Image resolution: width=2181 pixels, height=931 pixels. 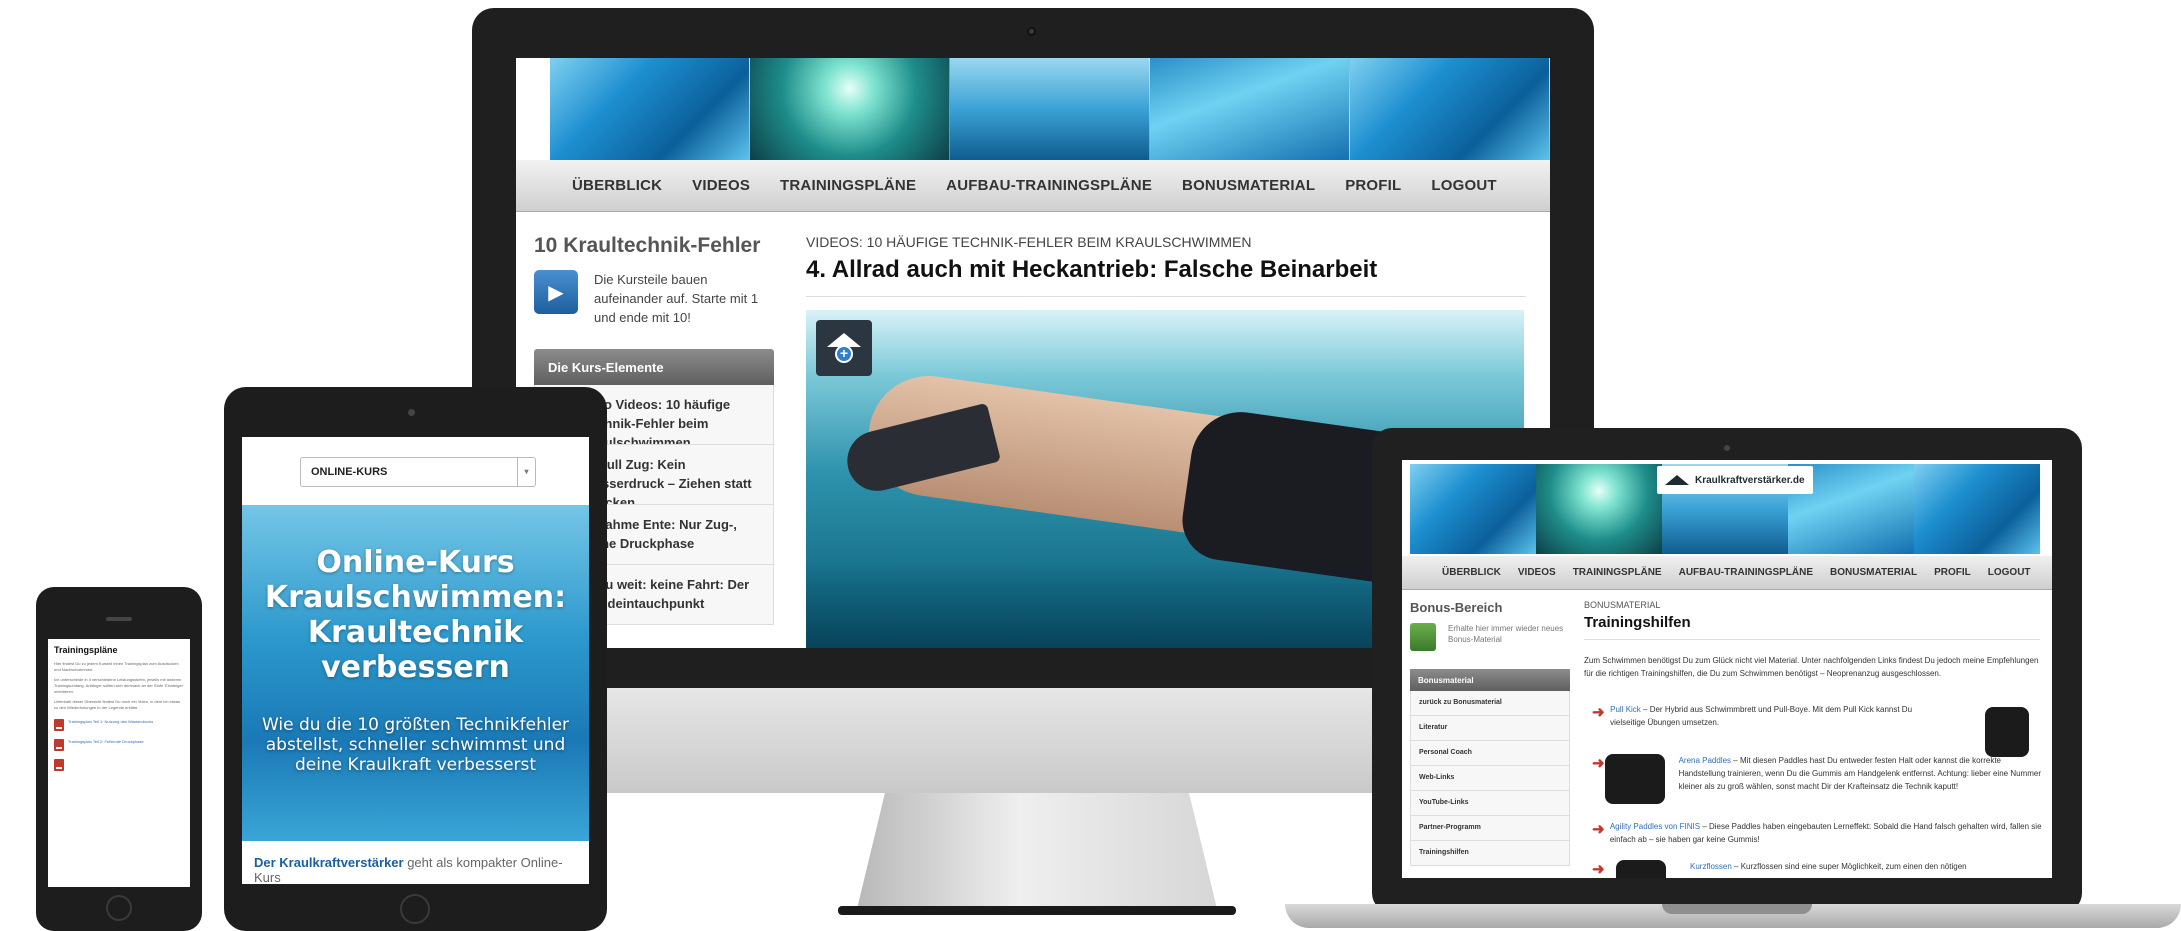 What do you see at coordinates (418, 472) in the screenshot?
I see `menu-select: ONLINE-KURS ▾` at bounding box center [418, 472].